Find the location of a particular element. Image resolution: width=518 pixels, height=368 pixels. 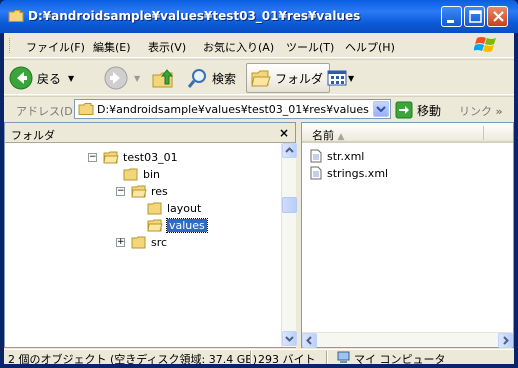

address-label: アドレス(D) is located at coordinates (47, 111).